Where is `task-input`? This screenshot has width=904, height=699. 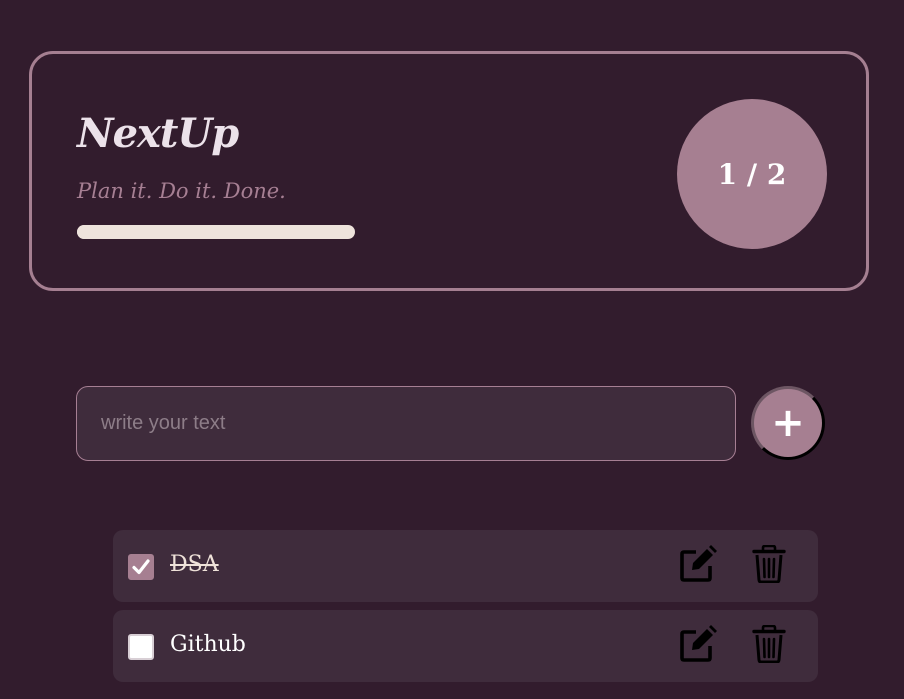
task-input is located at coordinates (406, 423).